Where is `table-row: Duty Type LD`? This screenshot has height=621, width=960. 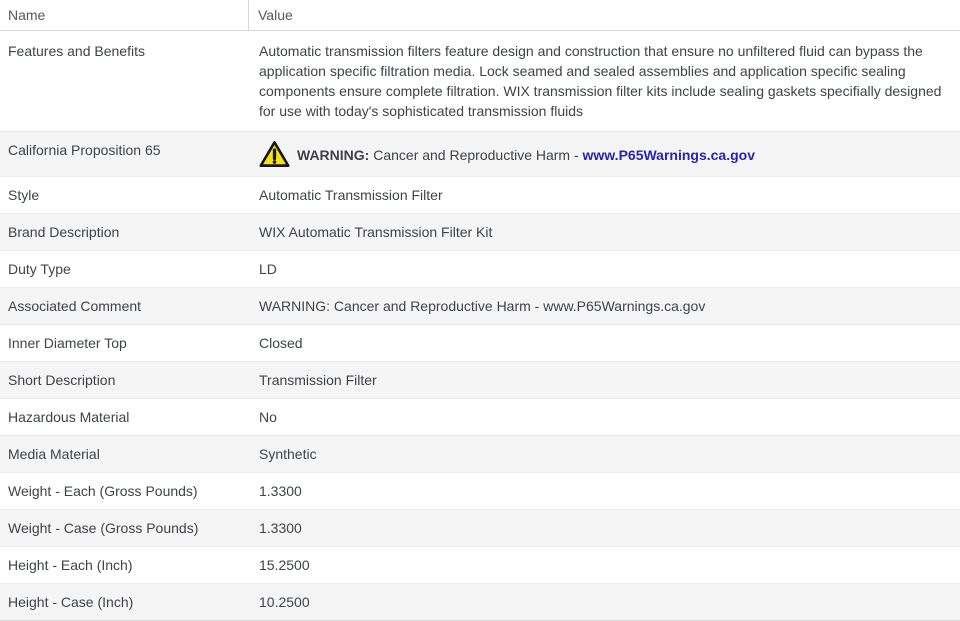 table-row: Duty Type LD is located at coordinates (480, 268).